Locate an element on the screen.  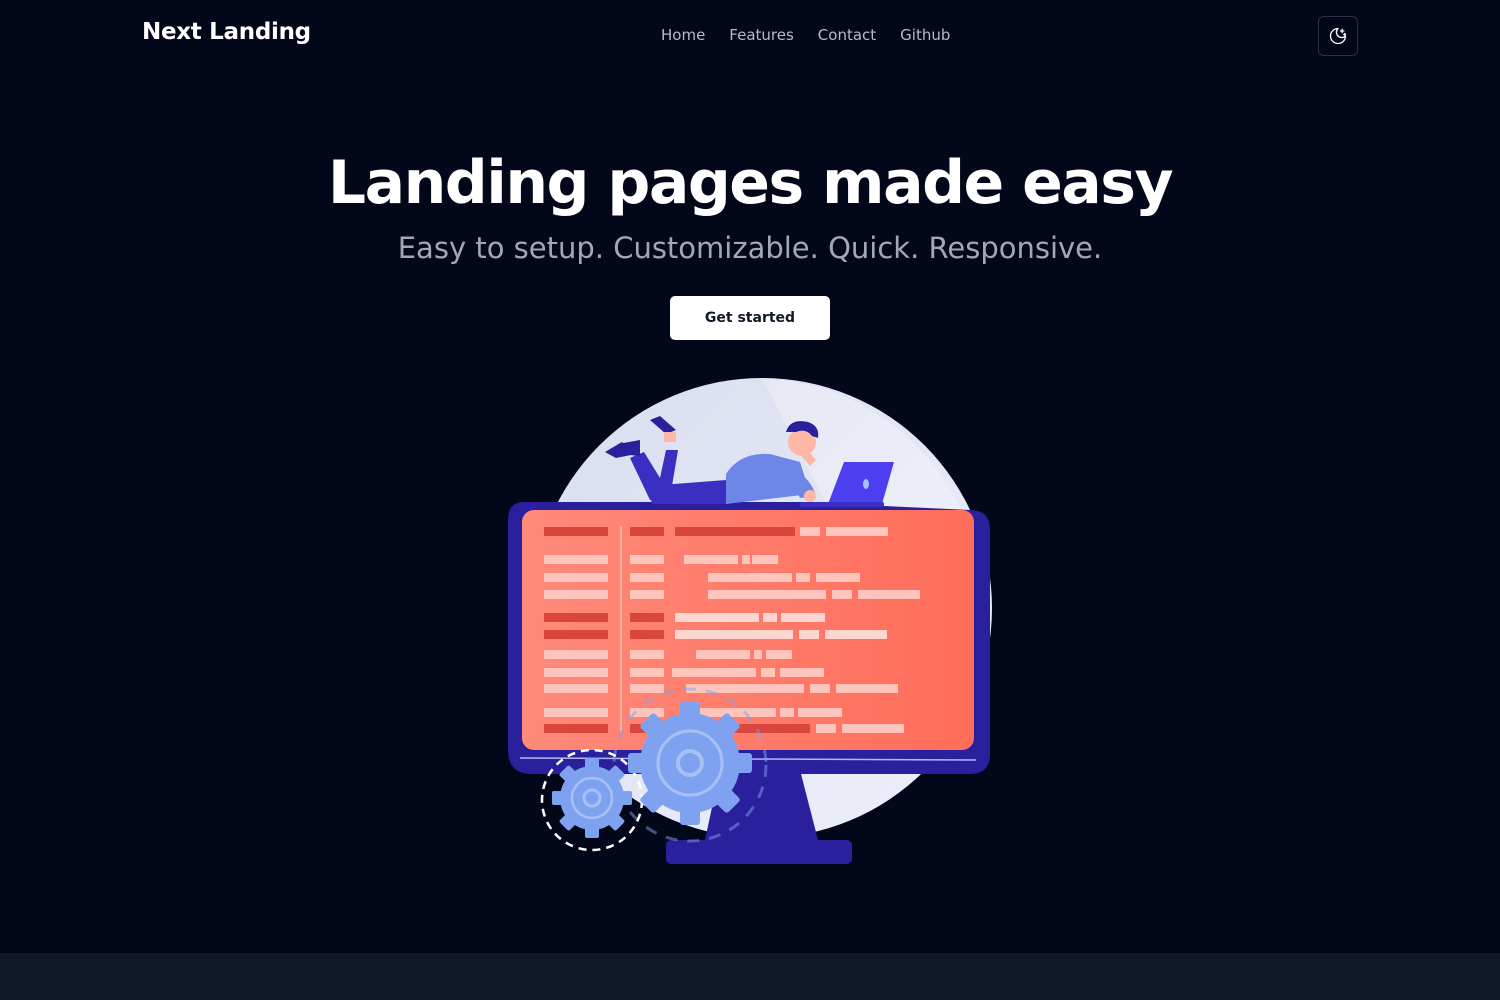
monitor-base is located at coordinates (759, 852).